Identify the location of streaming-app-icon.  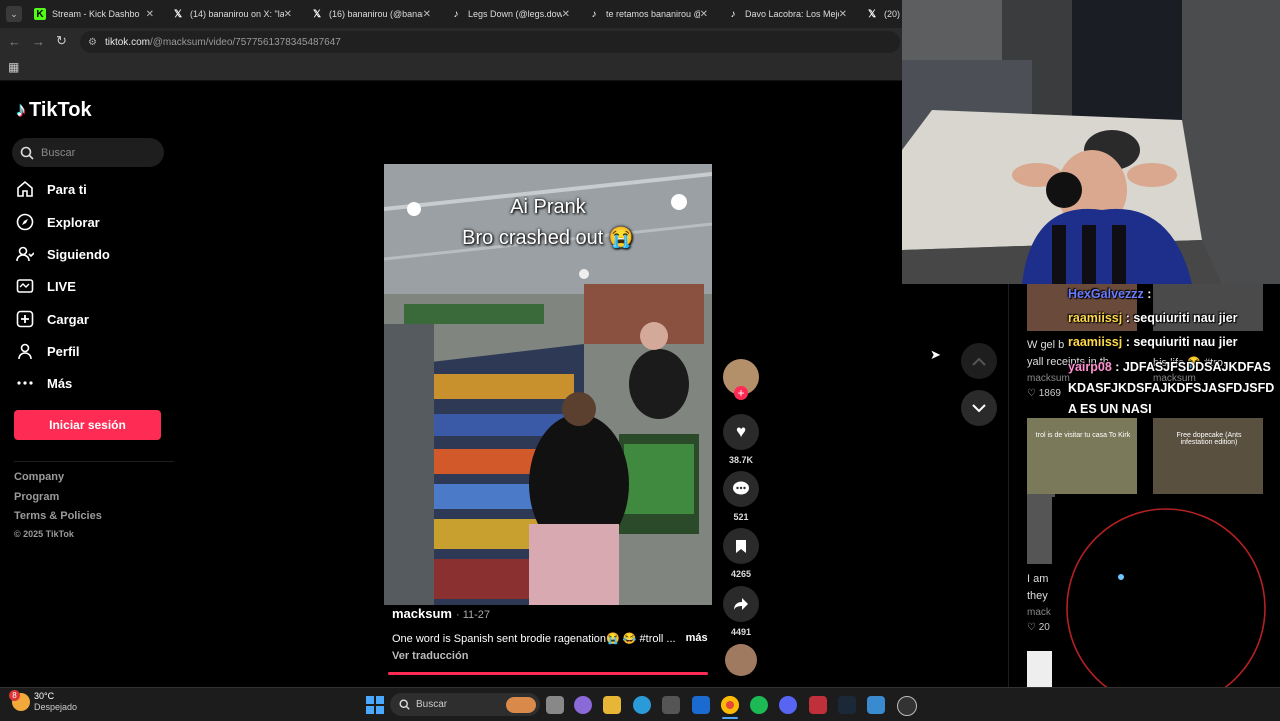
(818, 705).